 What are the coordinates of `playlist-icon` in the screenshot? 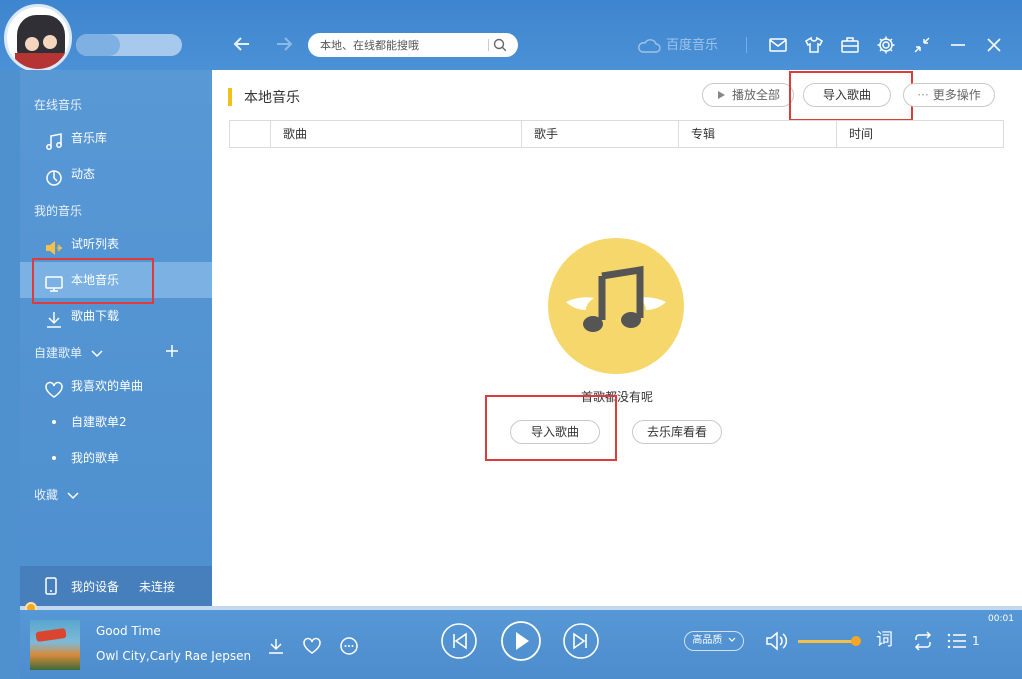 It's located at (957, 641).